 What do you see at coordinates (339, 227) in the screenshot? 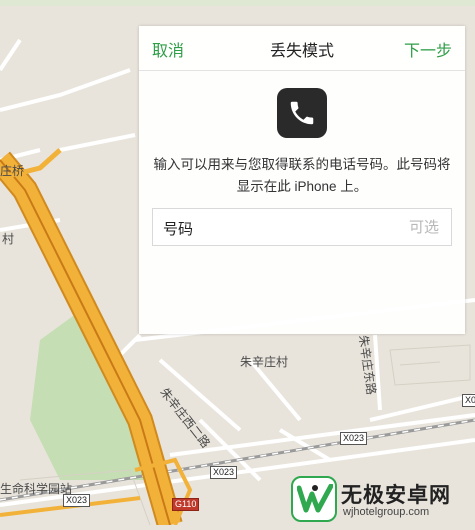
I see `phone-number-input` at bounding box center [339, 227].